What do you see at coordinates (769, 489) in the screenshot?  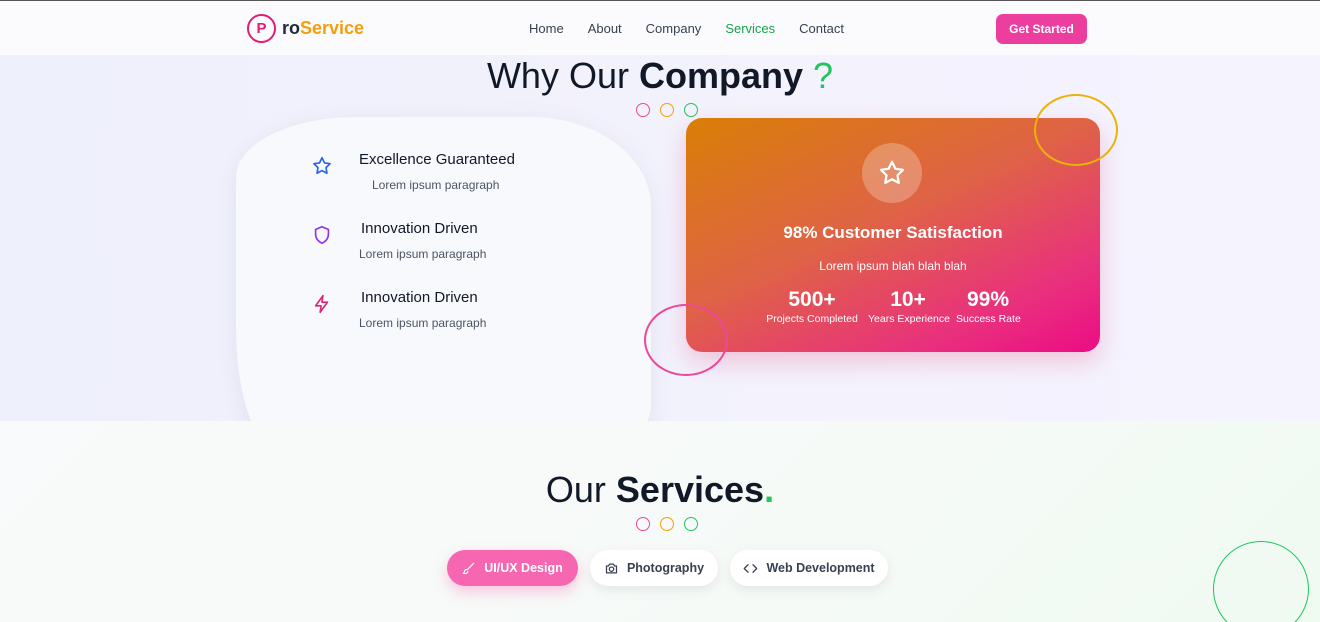 I see `services-title-mark: .` at bounding box center [769, 489].